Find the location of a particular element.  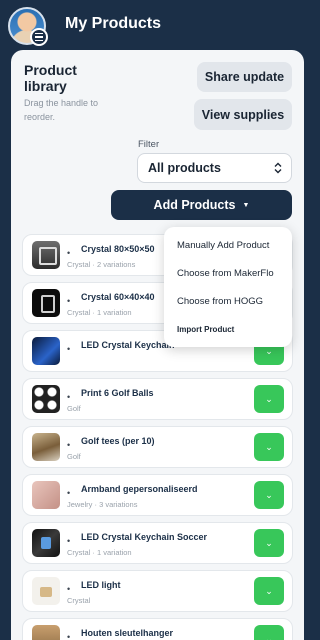

product-row: • LED light Crystal ⌄ is located at coordinates (157, 591).